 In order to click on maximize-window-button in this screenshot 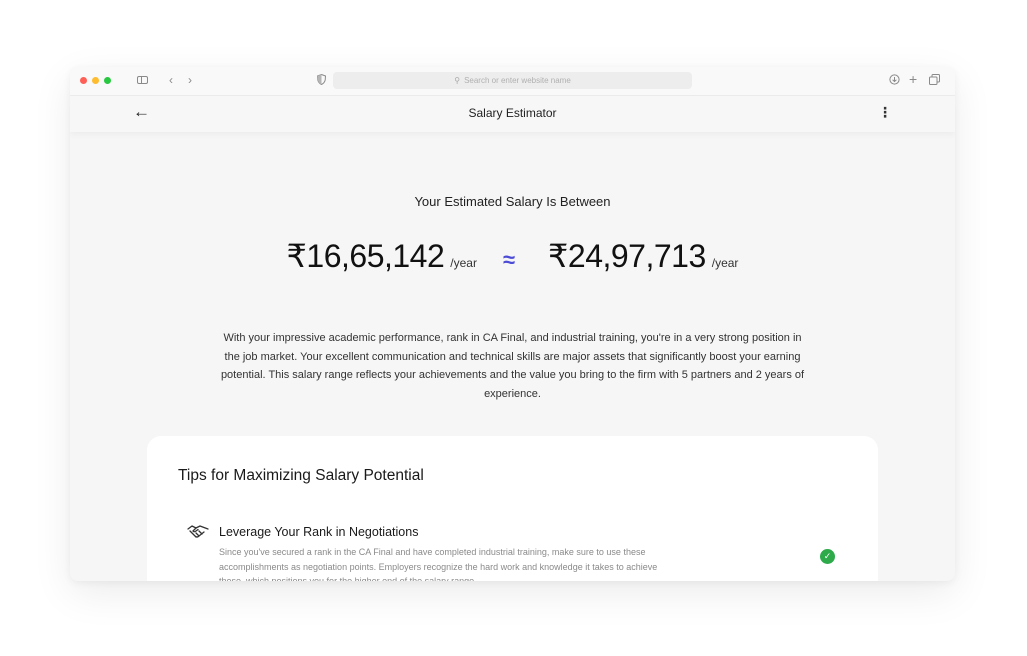, I will do `click(107, 80)`.